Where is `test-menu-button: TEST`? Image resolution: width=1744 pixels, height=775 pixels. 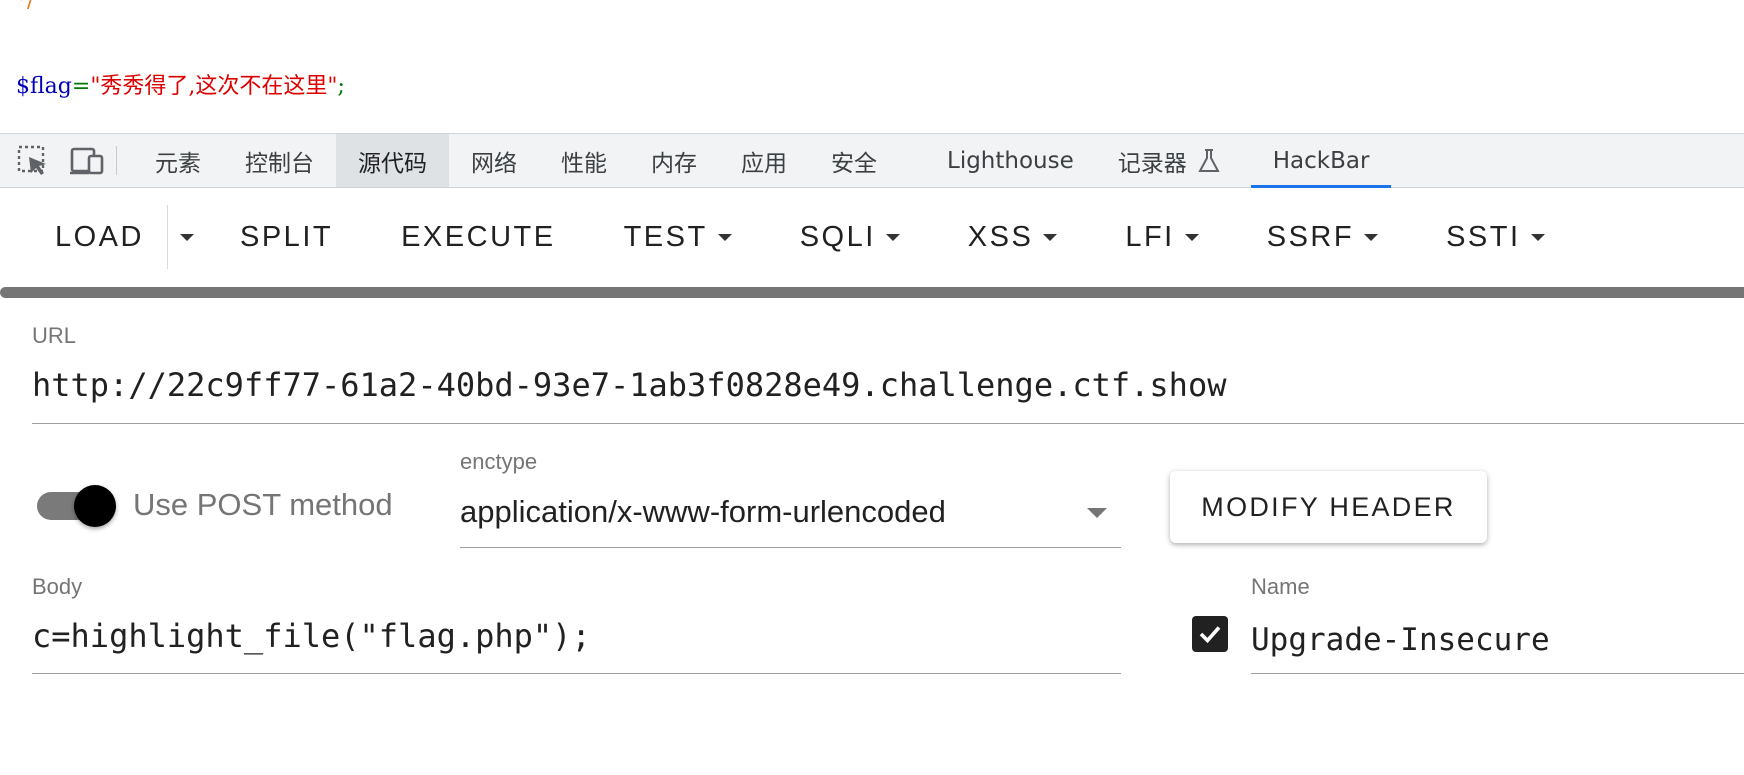 test-menu-button: TEST is located at coordinates (678, 237).